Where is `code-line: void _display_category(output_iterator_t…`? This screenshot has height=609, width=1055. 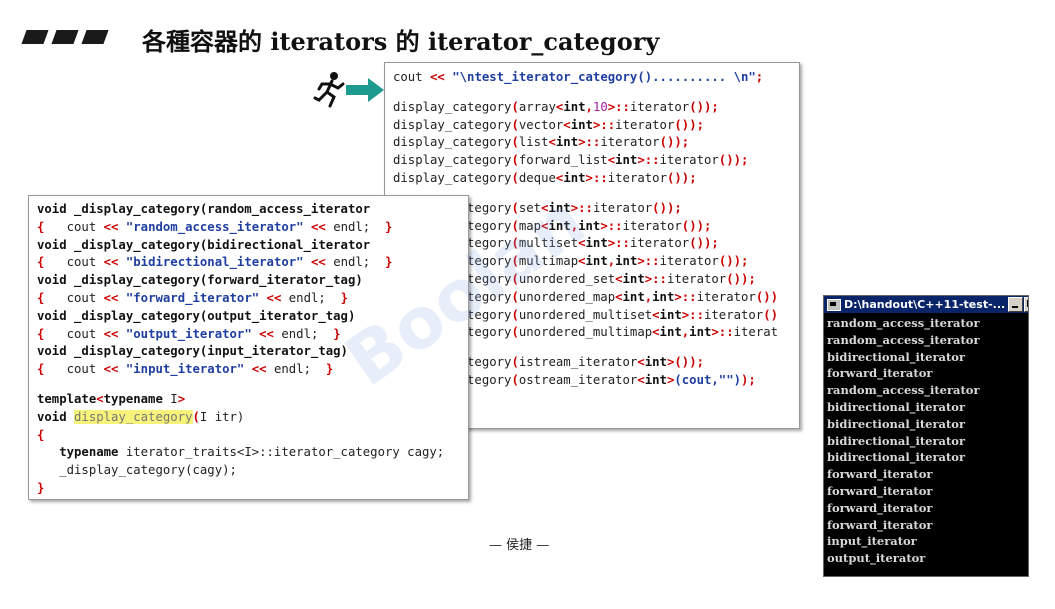
code-line: void _display_category(output_iterator_t… is located at coordinates (240, 317).